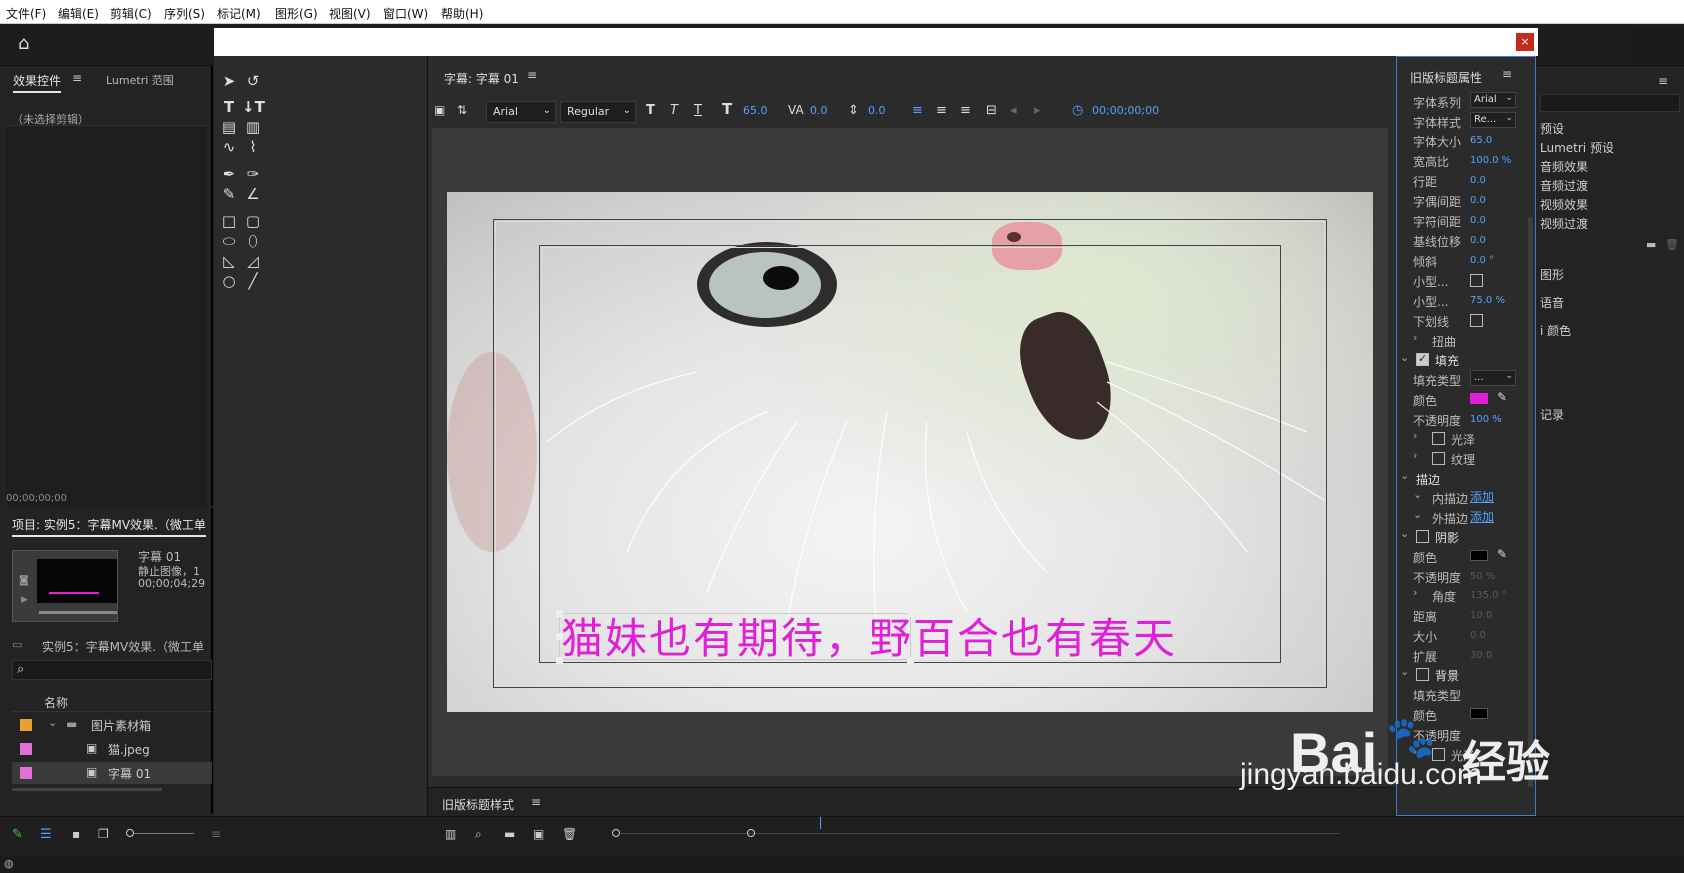 The image size is (1684, 873). Describe the element at coordinates (112, 773) in the screenshot. I see `list-item: ▣ 字幕 01` at that location.